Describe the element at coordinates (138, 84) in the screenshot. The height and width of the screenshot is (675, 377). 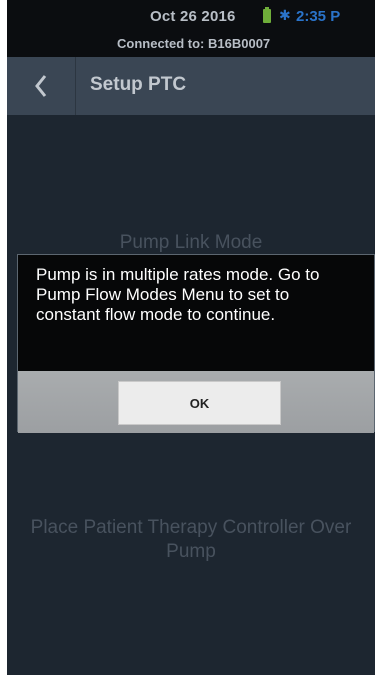
I see `page-title: Setup PTC` at that location.